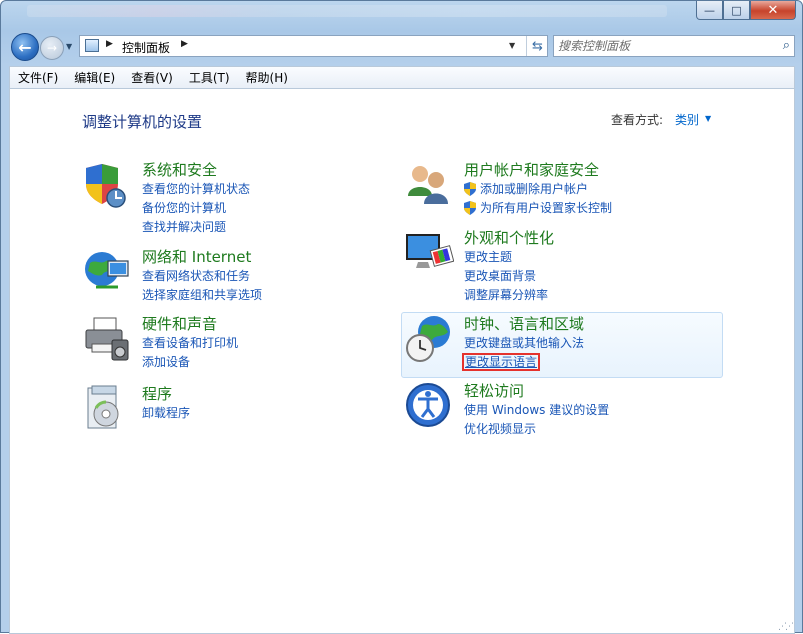 Image resolution: width=803 pixels, height=634 pixels. I want to click on view-by-dropdown: 类别, so click(687, 119).